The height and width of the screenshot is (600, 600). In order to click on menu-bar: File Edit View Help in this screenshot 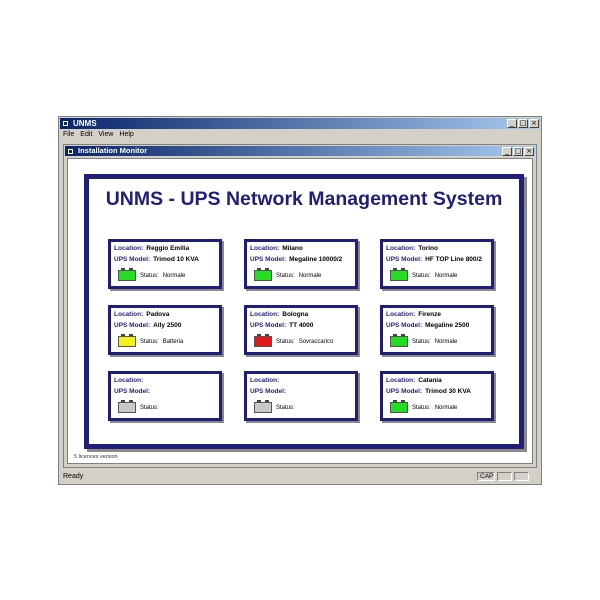, I will do `click(97, 135)`.